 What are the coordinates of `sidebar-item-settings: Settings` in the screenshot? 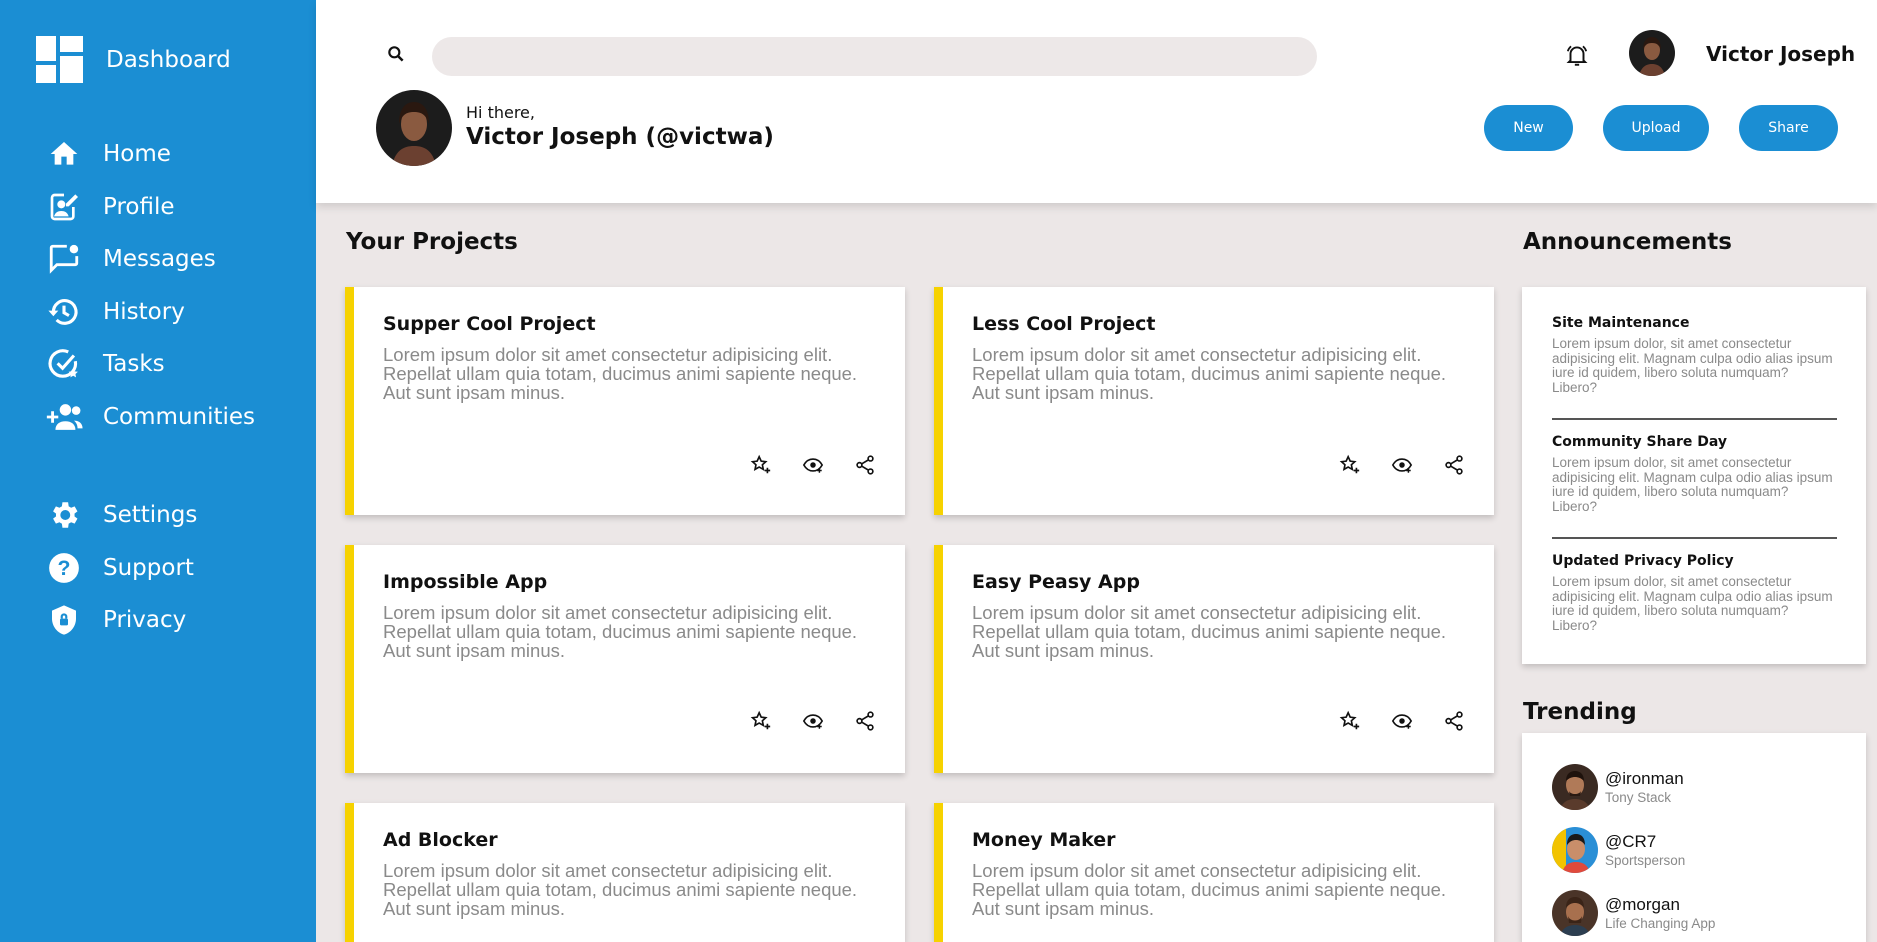 It's located at (120, 515).